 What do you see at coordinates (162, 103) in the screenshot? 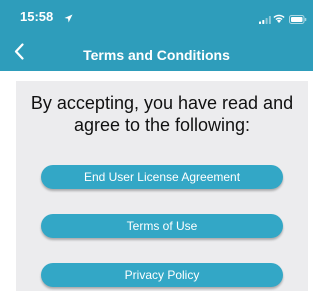
I see `intro-line-1: By accepting, you have read and` at bounding box center [162, 103].